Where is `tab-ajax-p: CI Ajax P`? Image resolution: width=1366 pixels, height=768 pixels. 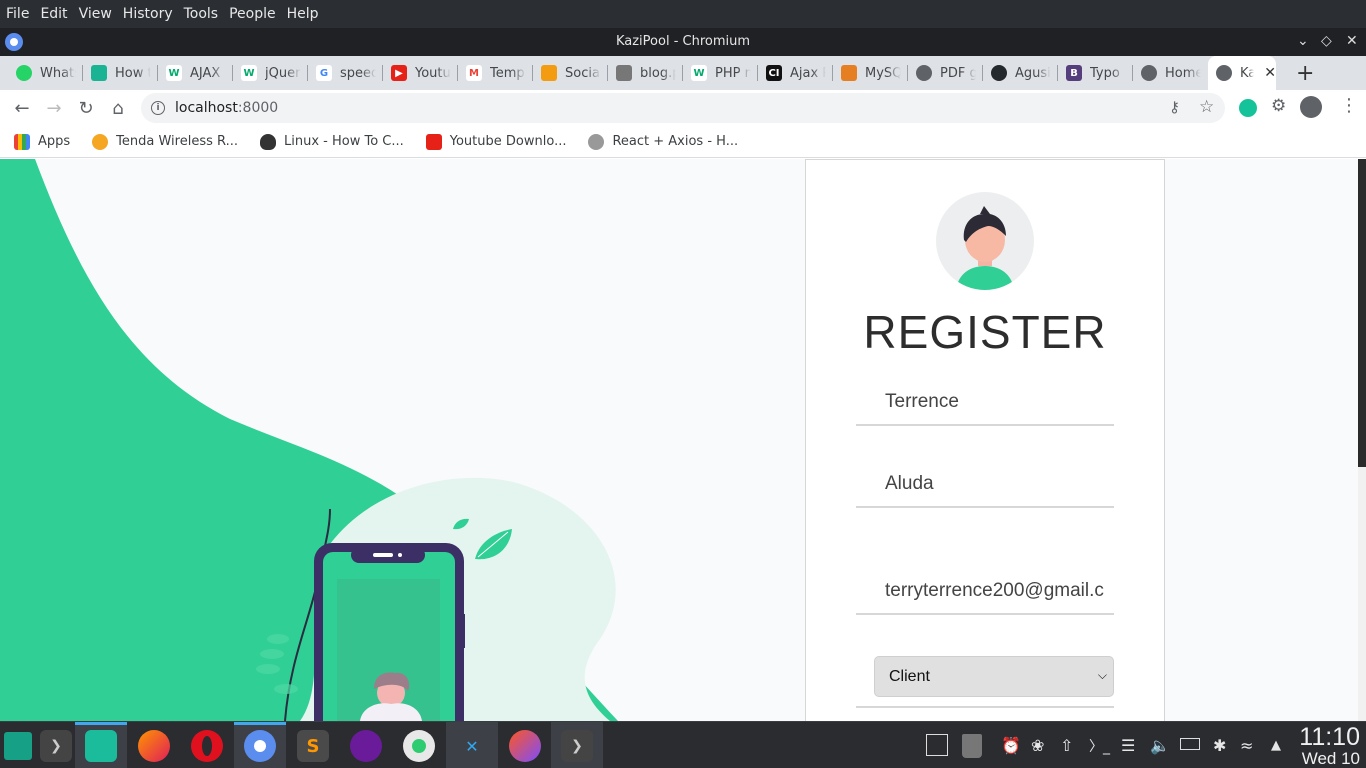
tab-ajax-p: CI Ajax P is located at coordinates (795, 73).